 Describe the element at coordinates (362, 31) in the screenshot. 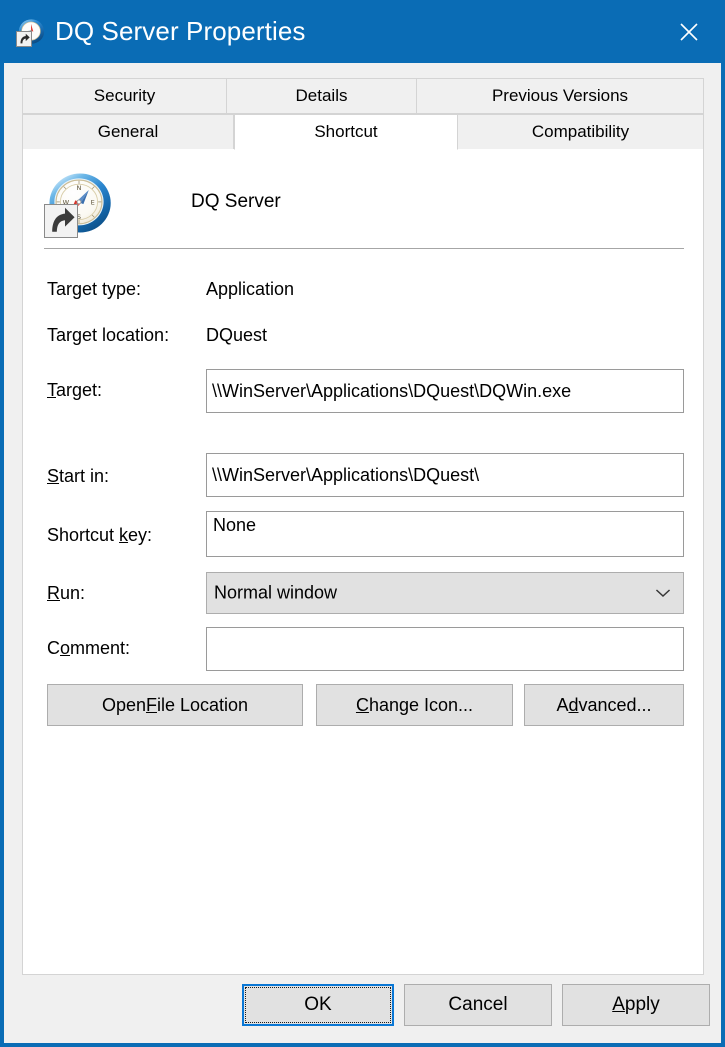

I see `title-bar: DQ Server Properties` at that location.